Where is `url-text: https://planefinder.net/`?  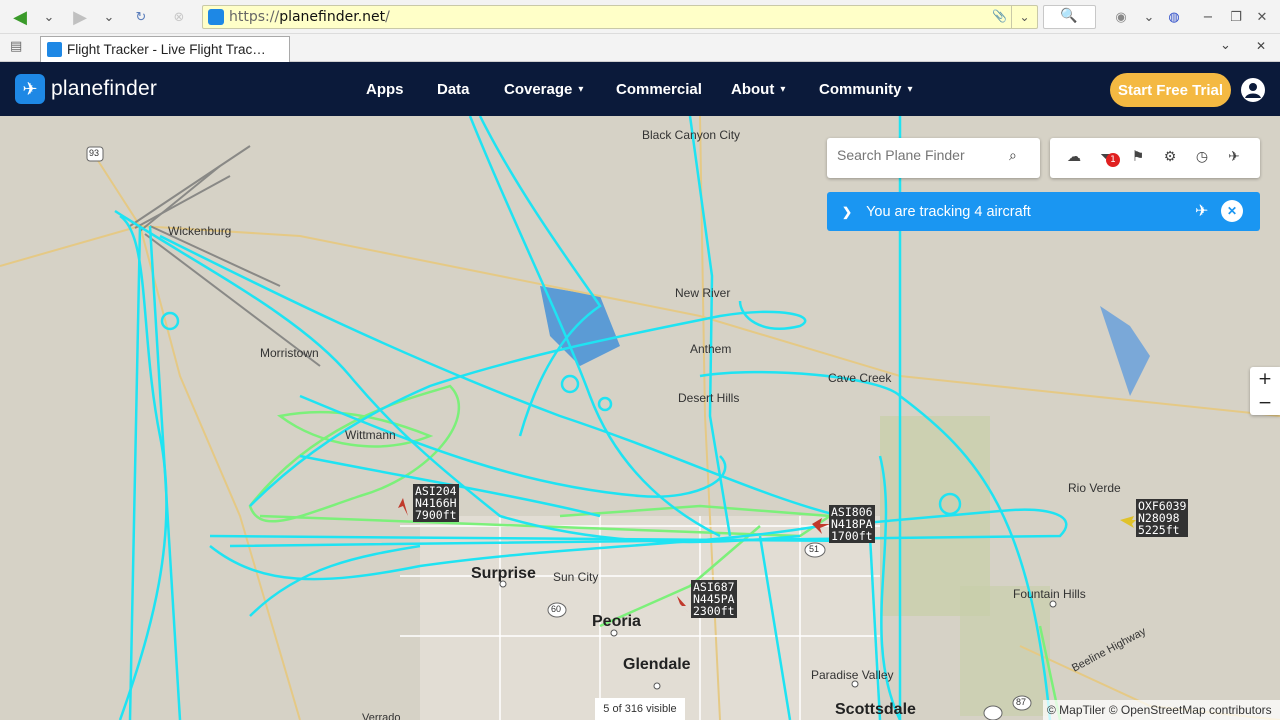 url-text: https://planefinder.net/ is located at coordinates (309, 17).